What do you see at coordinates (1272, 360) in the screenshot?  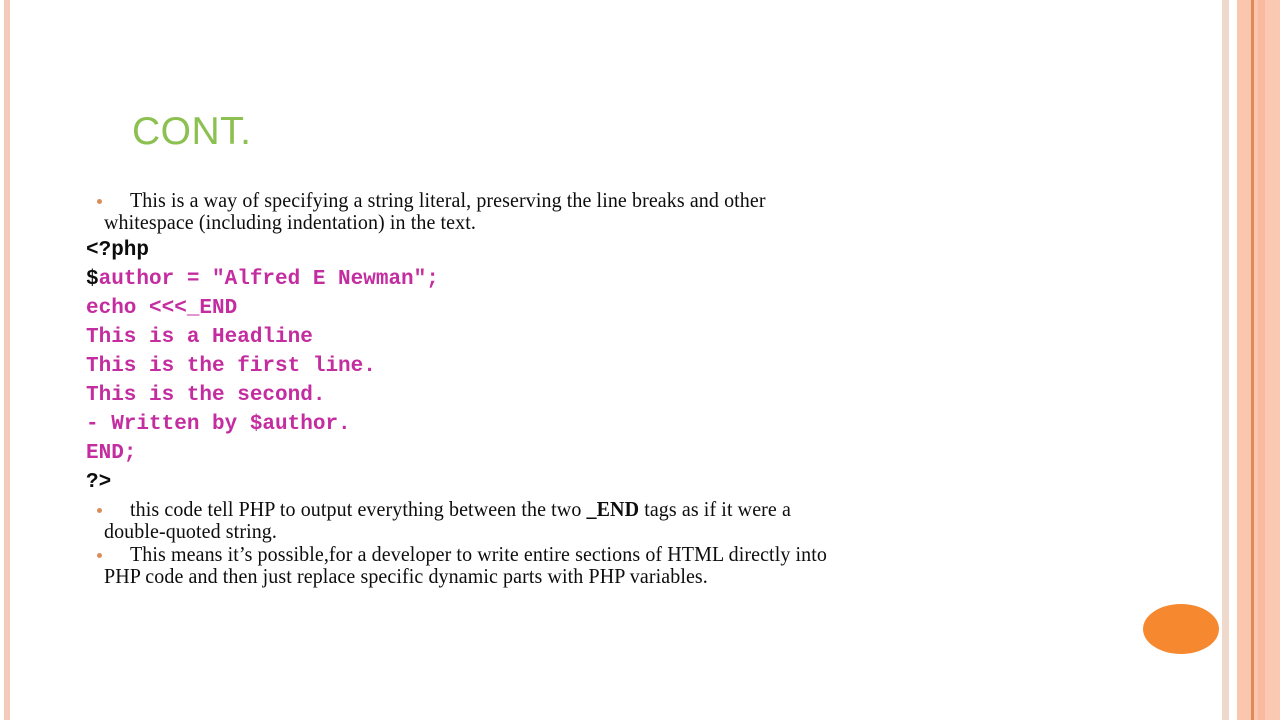 I see `right-stripe-pink-wide` at bounding box center [1272, 360].